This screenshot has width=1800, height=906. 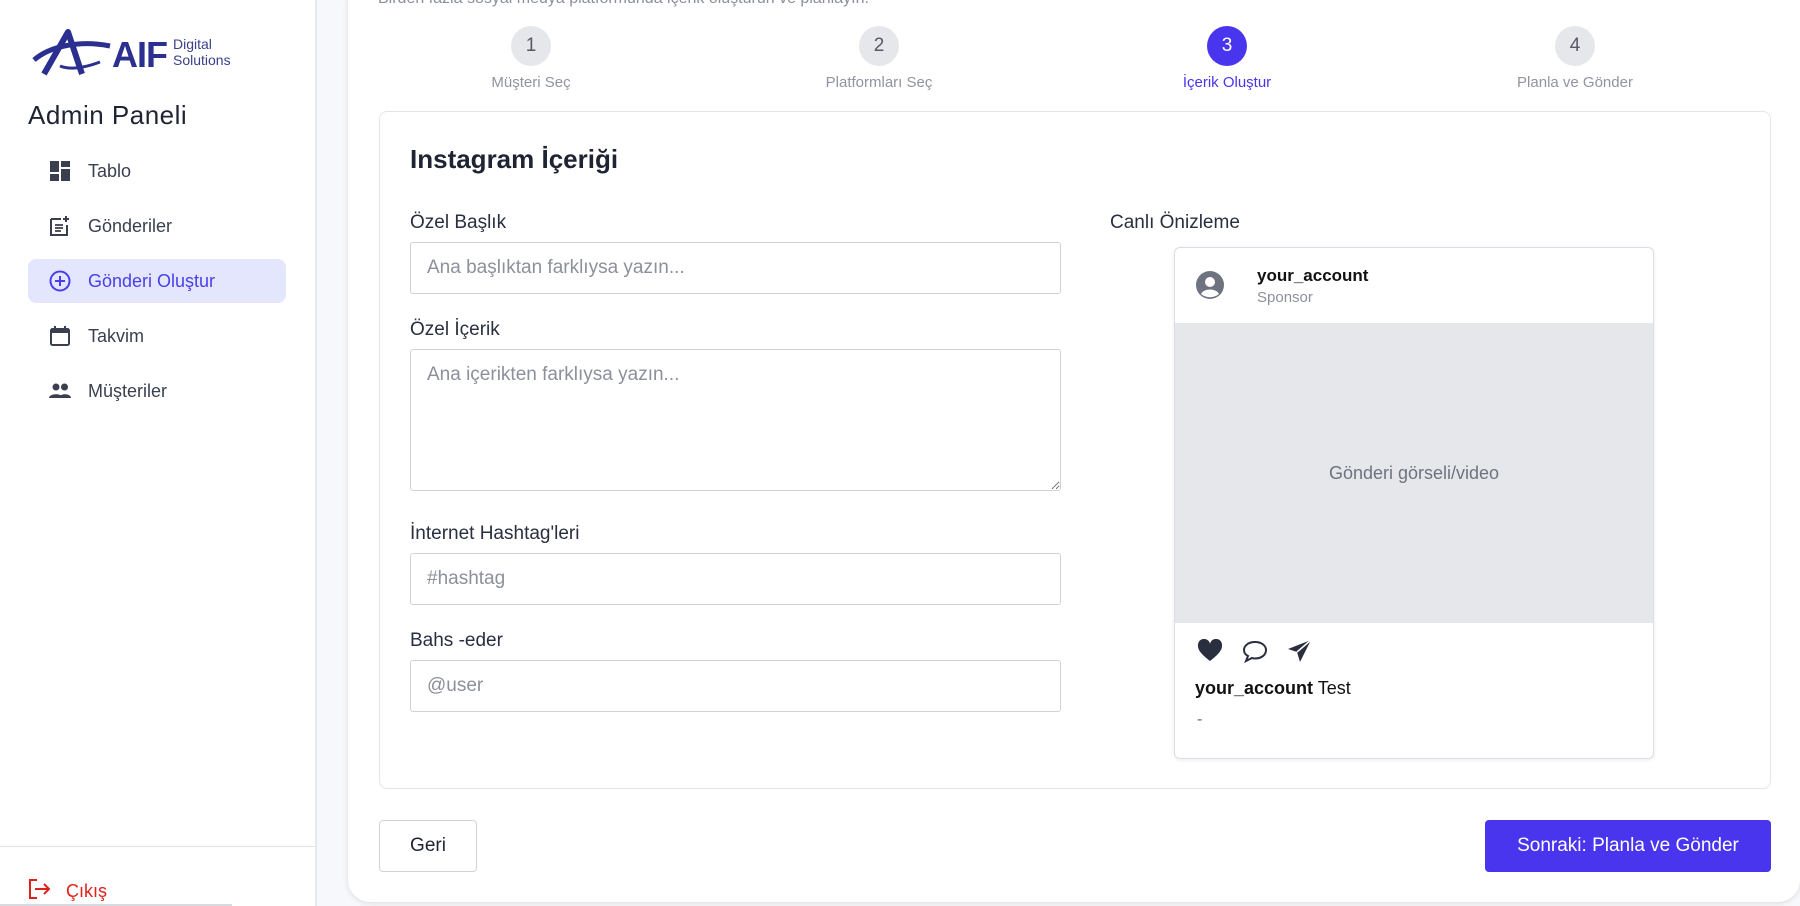 What do you see at coordinates (128, 390) in the screenshot?
I see `sidebar-item-label: Müşteriler` at bounding box center [128, 390].